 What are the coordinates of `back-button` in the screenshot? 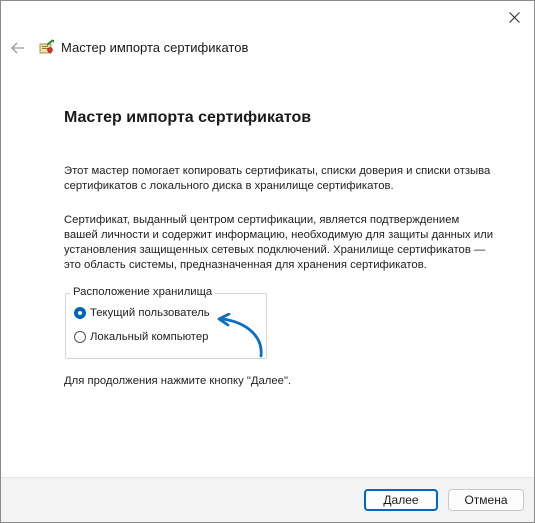 It's located at (18, 48).